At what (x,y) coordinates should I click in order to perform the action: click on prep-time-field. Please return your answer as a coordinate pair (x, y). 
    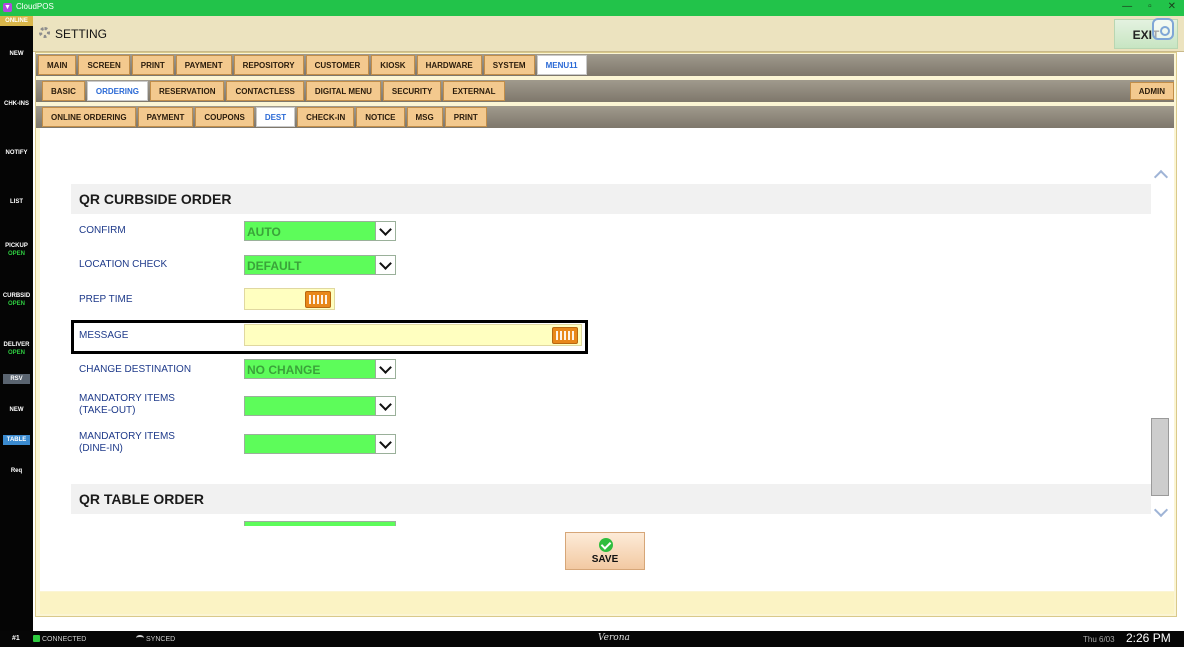
    Looking at the image, I should click on (289, 299).